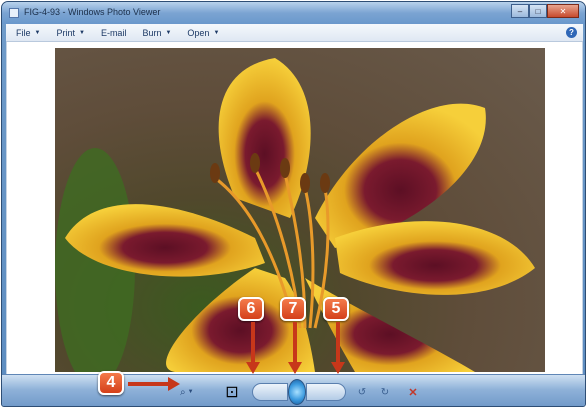 This screenshot has height=408, width=587. I want to click on title-bar: FIG-4-93 - Windows Photo Viewer – □ ✕, so click(293, 13).